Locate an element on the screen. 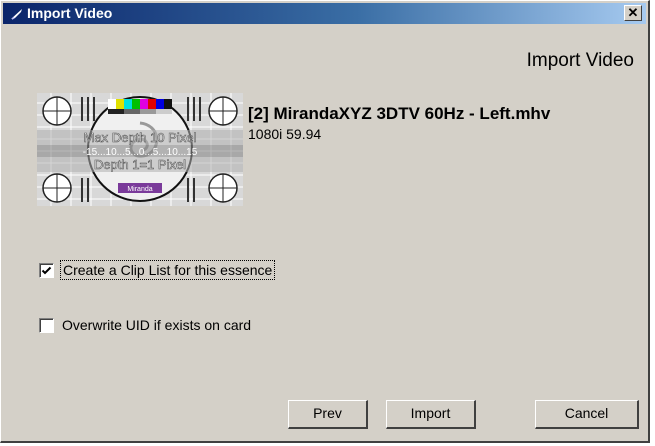 The image size is (655, 446). create-clip-list-checkbox is located at coordinates (46, 270).